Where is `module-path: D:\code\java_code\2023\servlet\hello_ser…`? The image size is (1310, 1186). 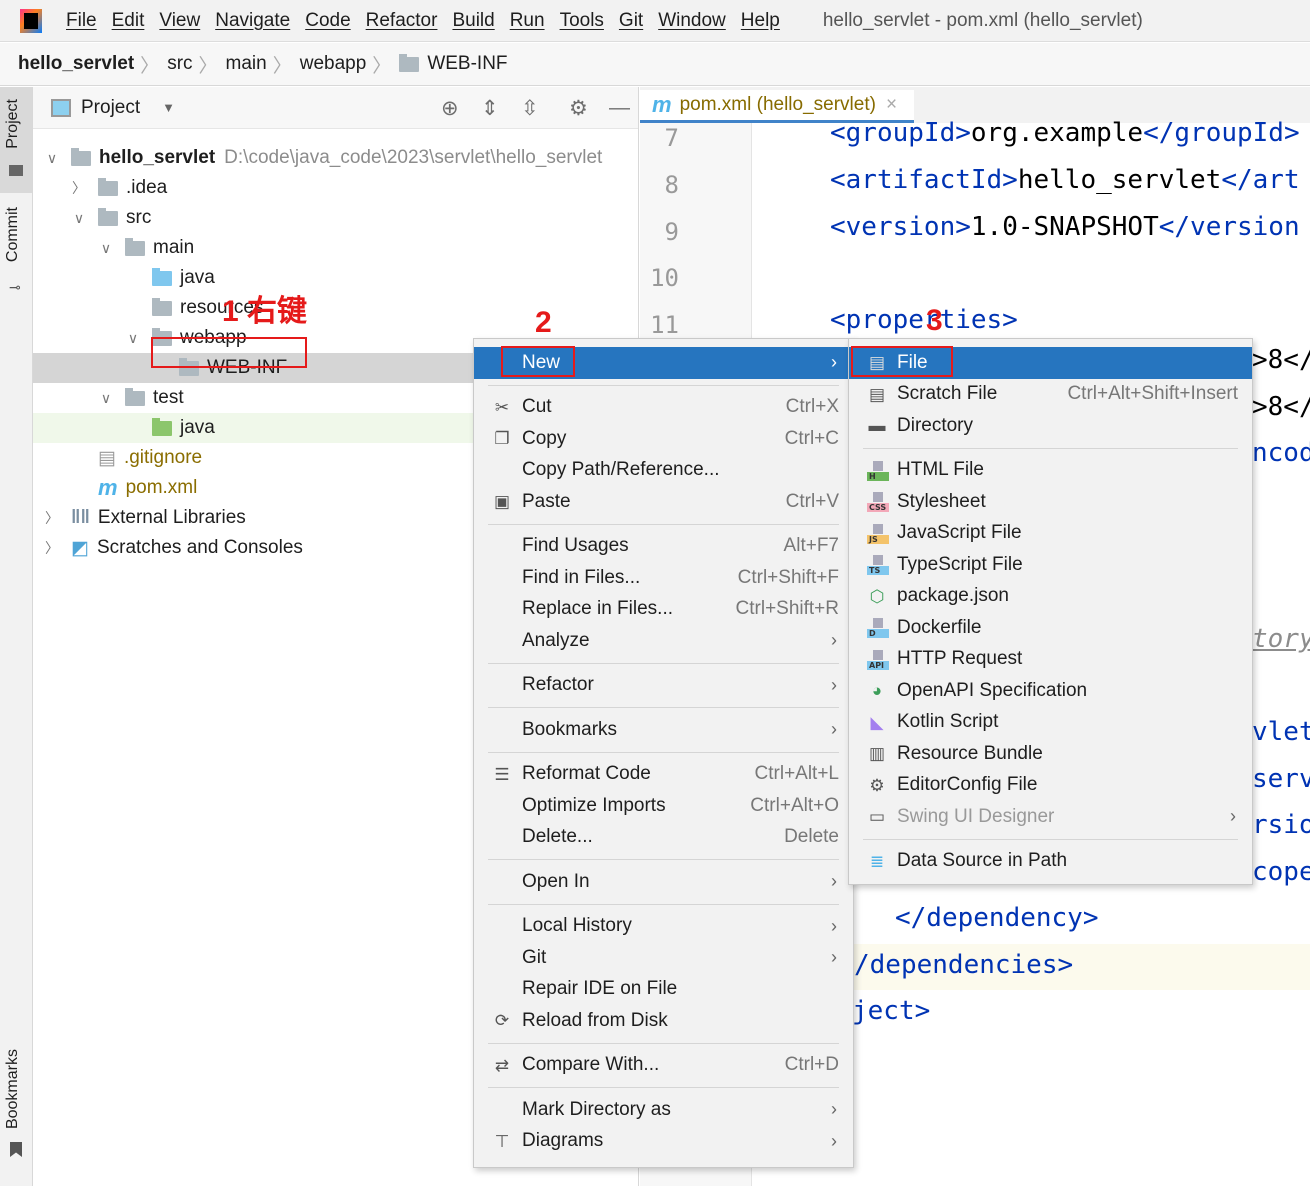
module-path: D:\code\java_code\2023\servlet\hello_ser… is located at coordinates (413, 157).